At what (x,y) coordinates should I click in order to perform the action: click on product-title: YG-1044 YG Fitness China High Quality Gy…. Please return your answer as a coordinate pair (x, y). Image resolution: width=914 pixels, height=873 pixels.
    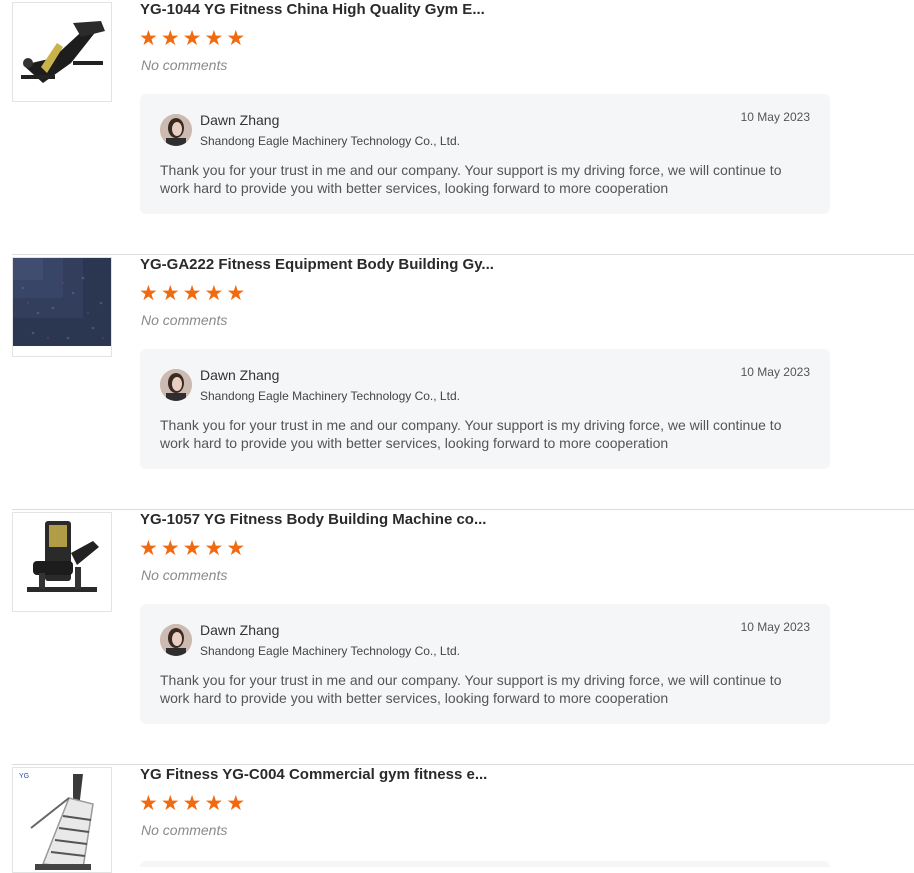
    Looking at the image, I should click on (350, 10).